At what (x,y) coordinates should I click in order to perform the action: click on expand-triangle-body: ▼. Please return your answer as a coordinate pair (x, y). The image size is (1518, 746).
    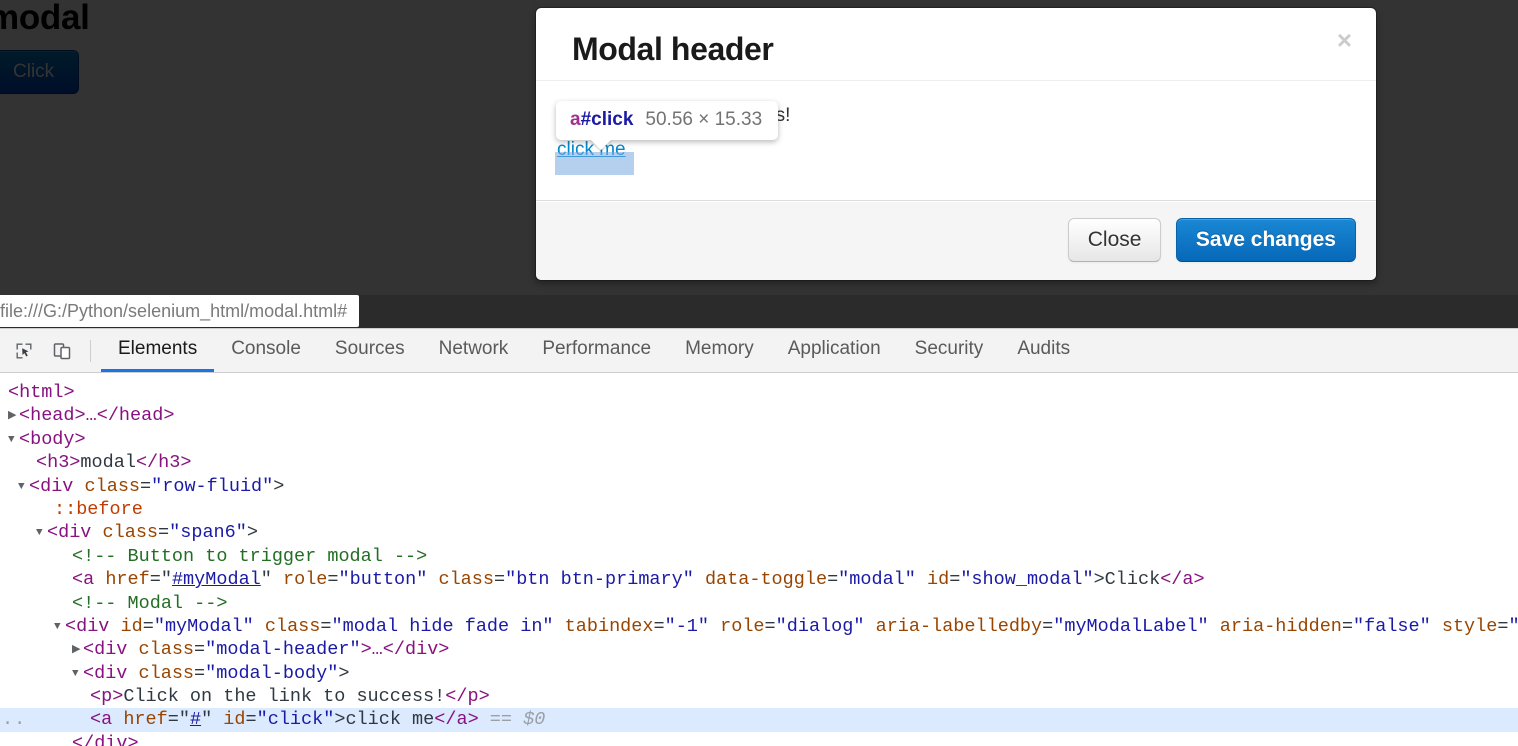
    Looking at the image, I should click on (13, 440).